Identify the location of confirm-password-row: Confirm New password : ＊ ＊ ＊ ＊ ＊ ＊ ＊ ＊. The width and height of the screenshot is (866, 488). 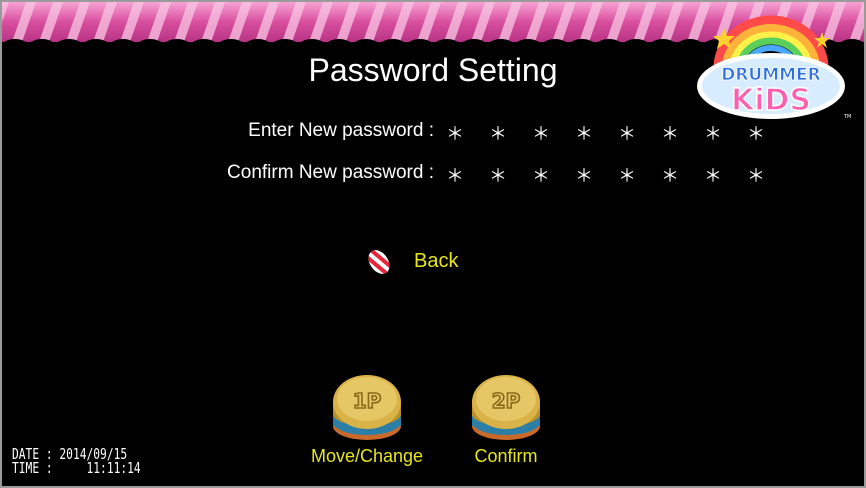
(433, 177).